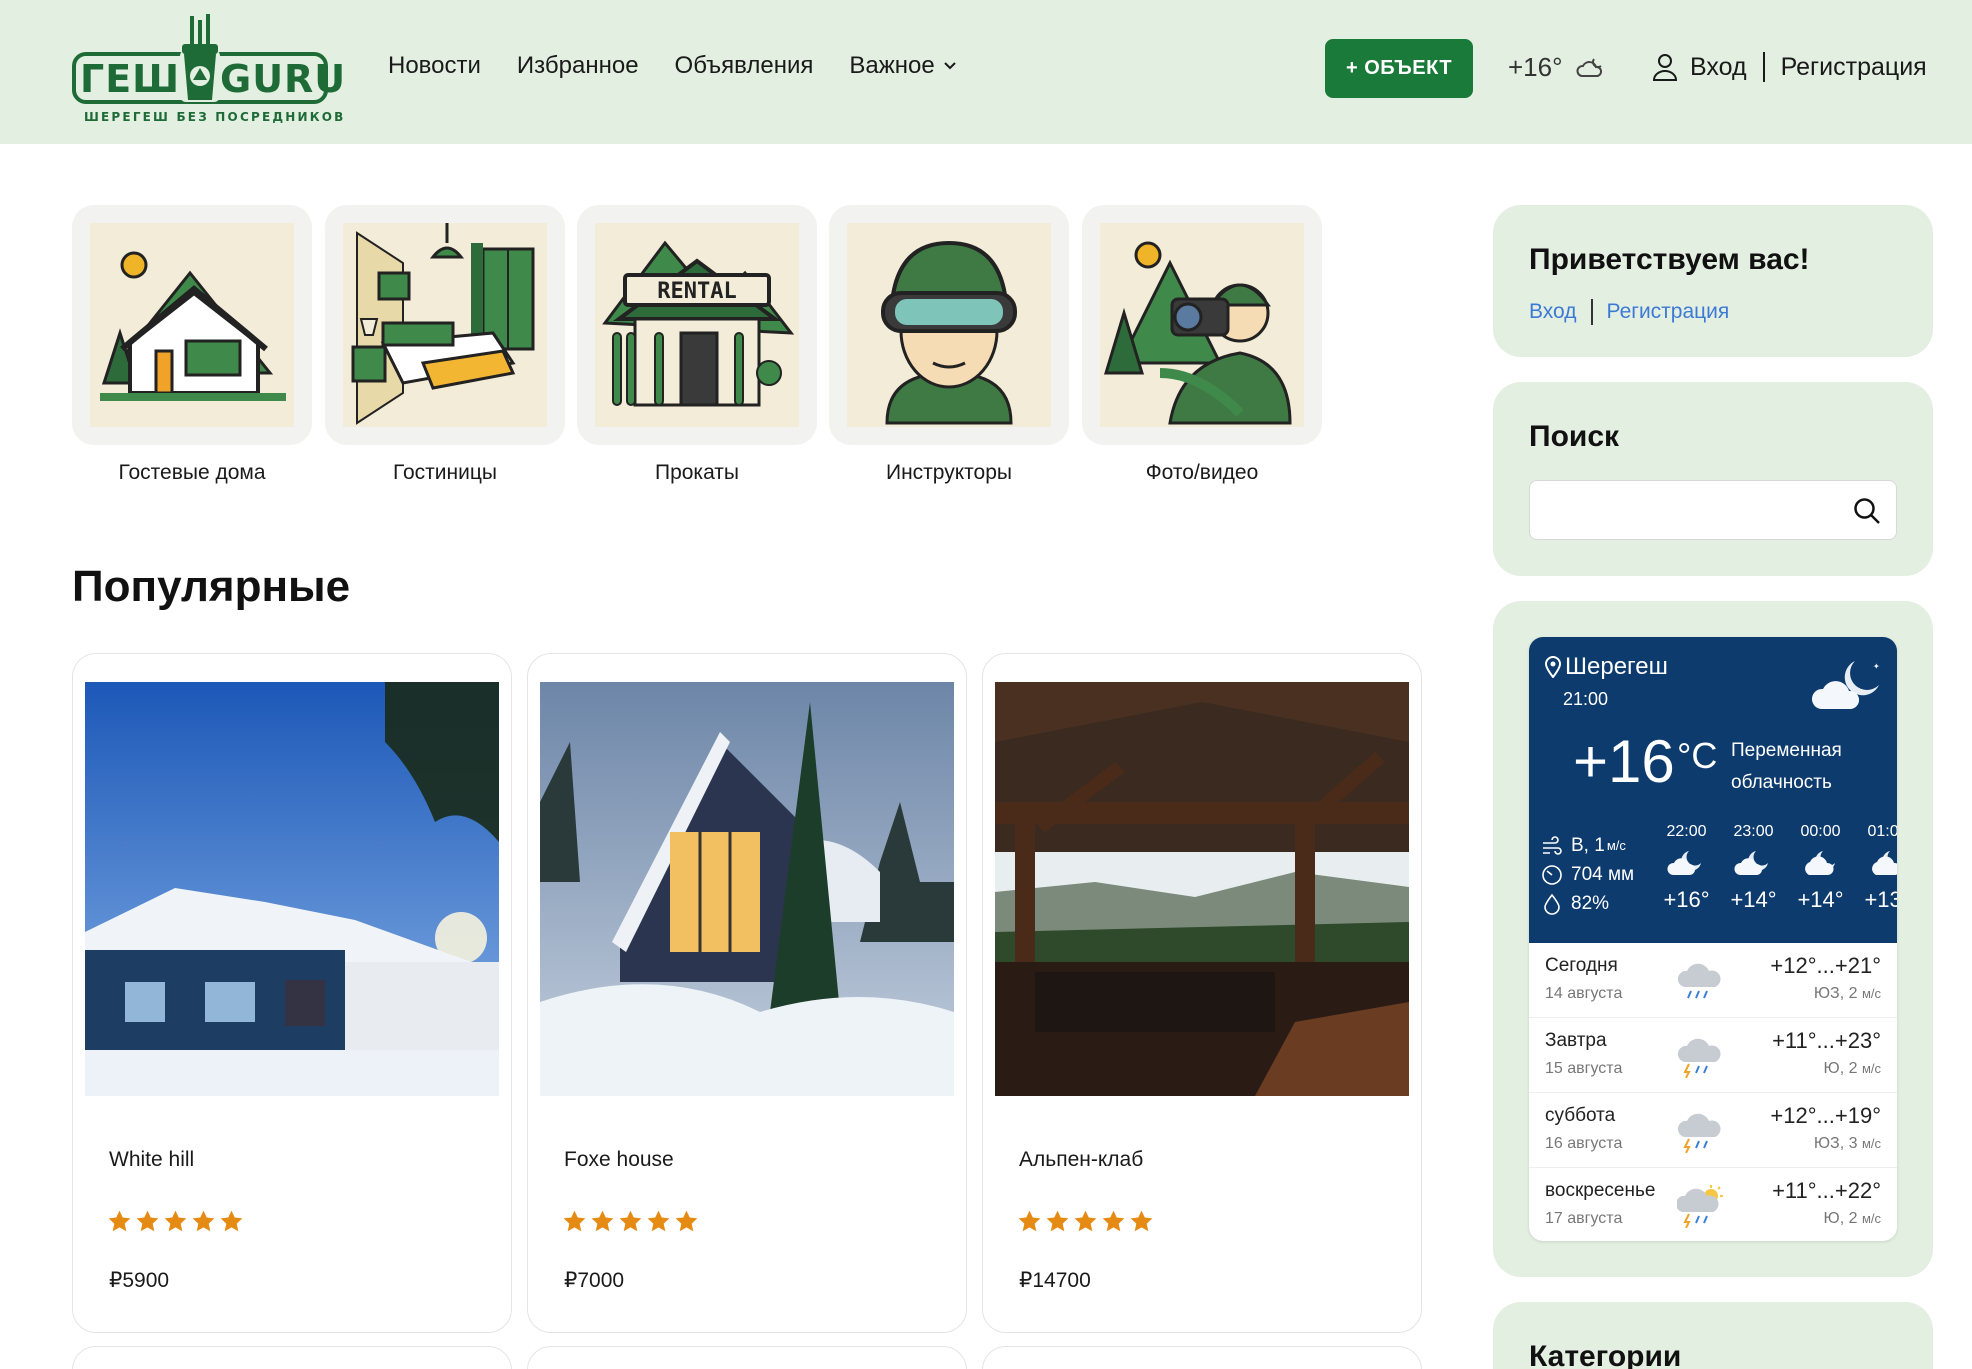  Describe the element at coordinates (1718, 67) in the screenshot. I see `header-login-link: Вход` at that location.